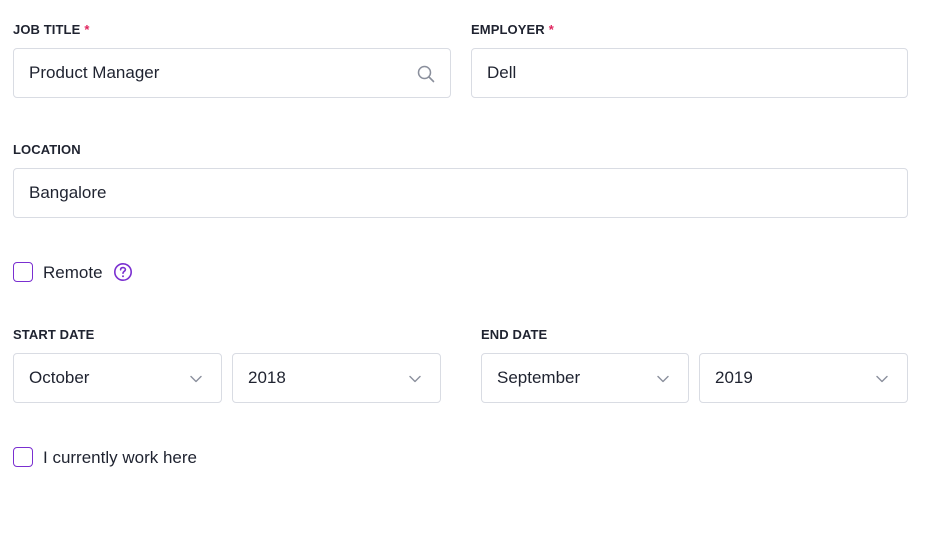 This screenshot has width=936, height=542. I want to click on currently-work-here-label: I currently work here, so click(120, 458).